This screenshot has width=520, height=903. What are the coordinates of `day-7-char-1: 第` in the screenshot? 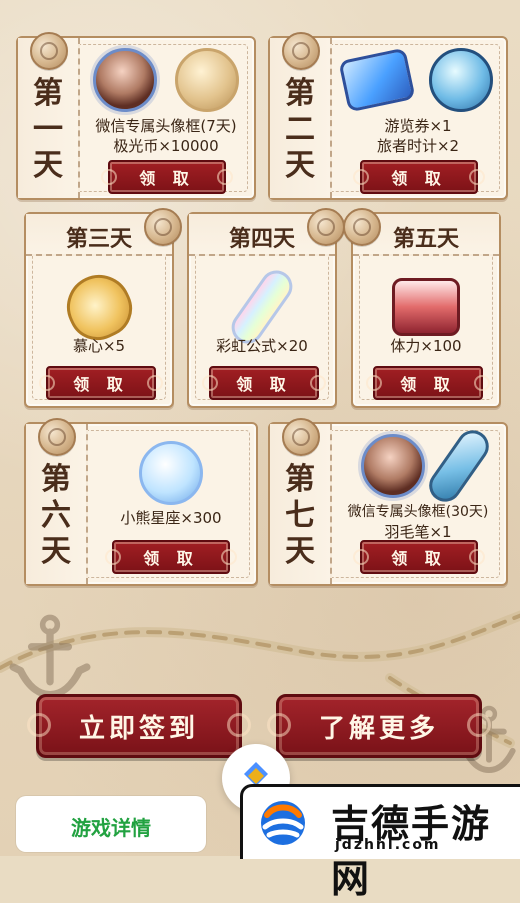 It's located at (300, 479).